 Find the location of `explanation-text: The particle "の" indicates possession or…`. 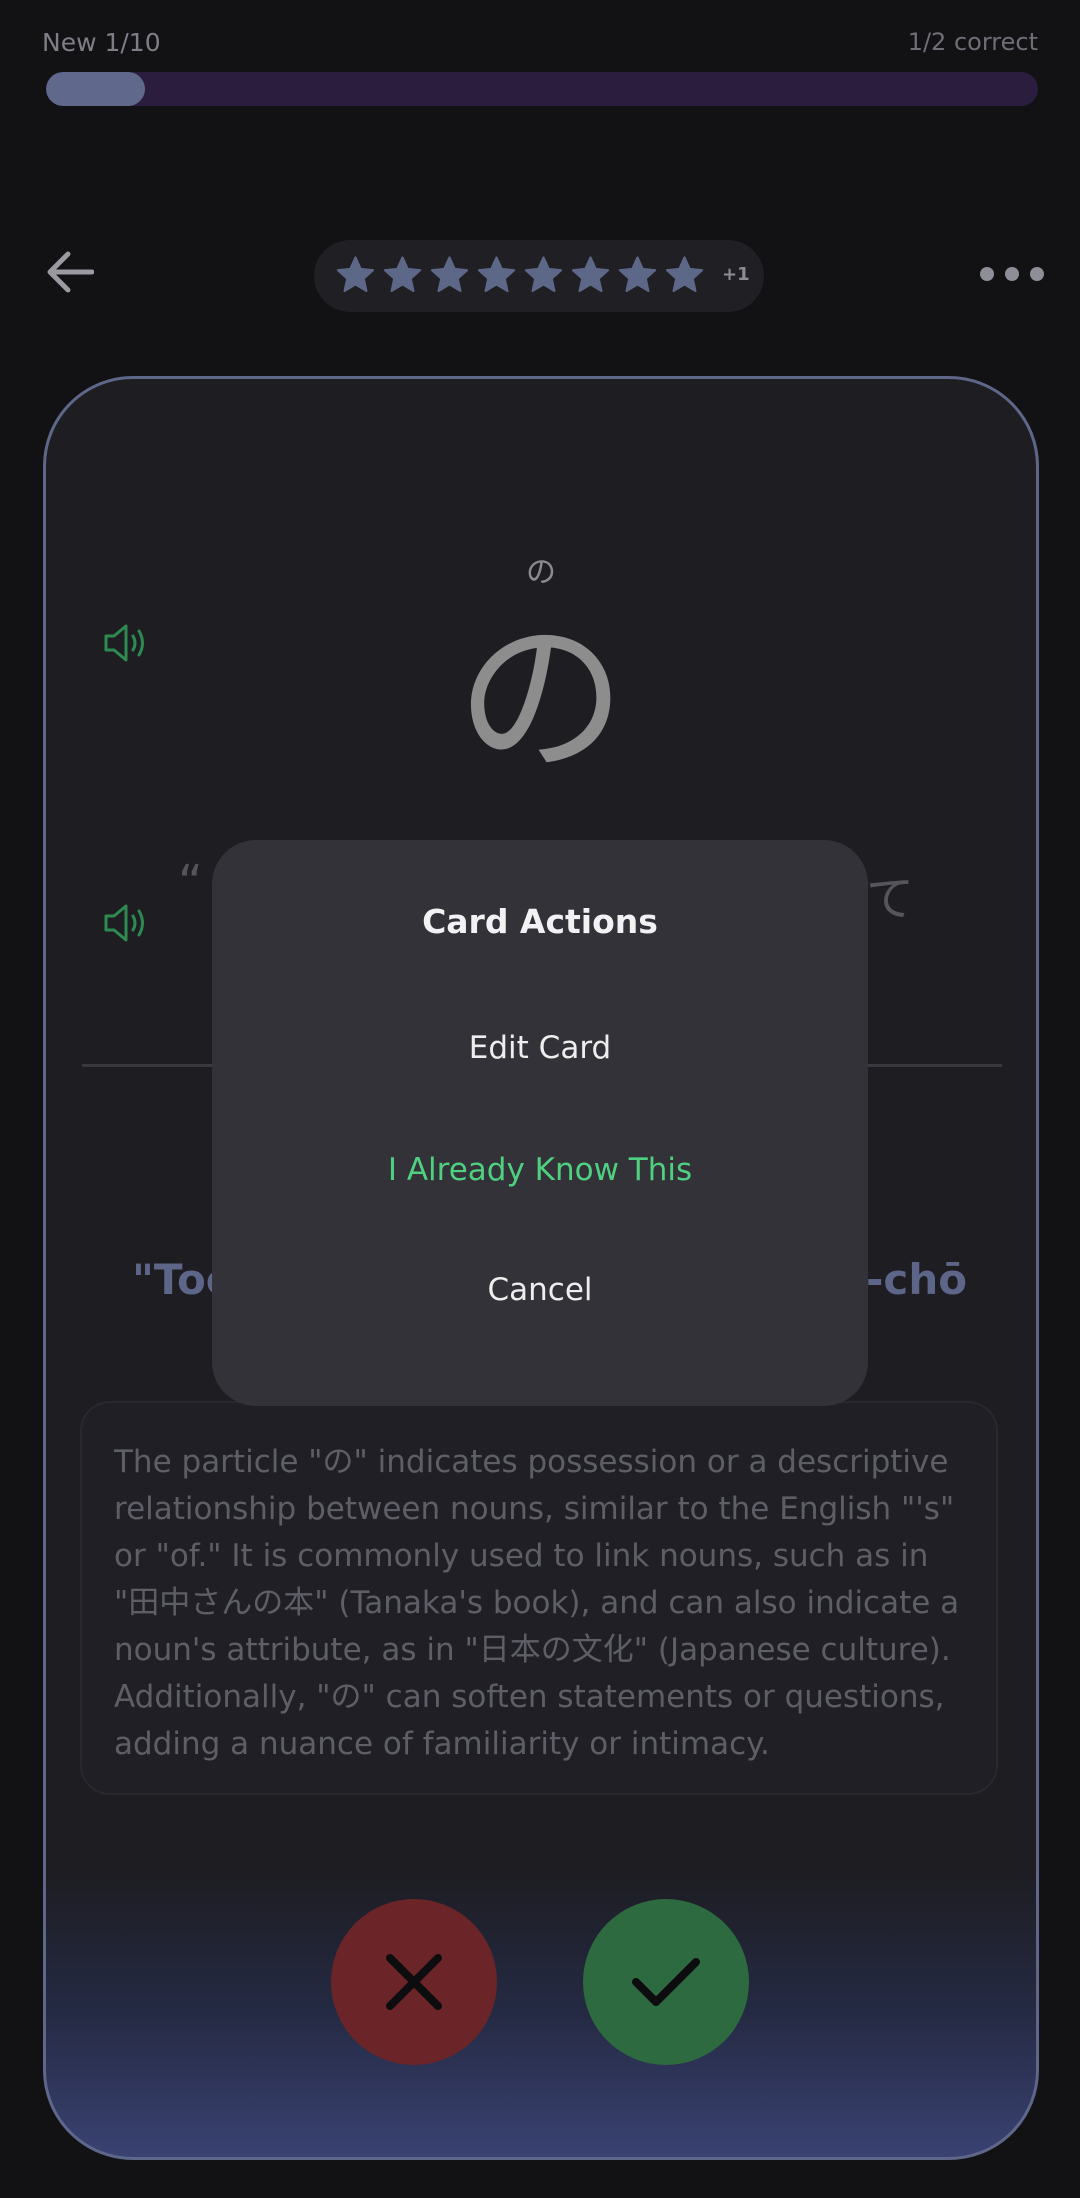

explanation-text: The particle "の" indicates possession or… is located at coordinates (537, 1603).